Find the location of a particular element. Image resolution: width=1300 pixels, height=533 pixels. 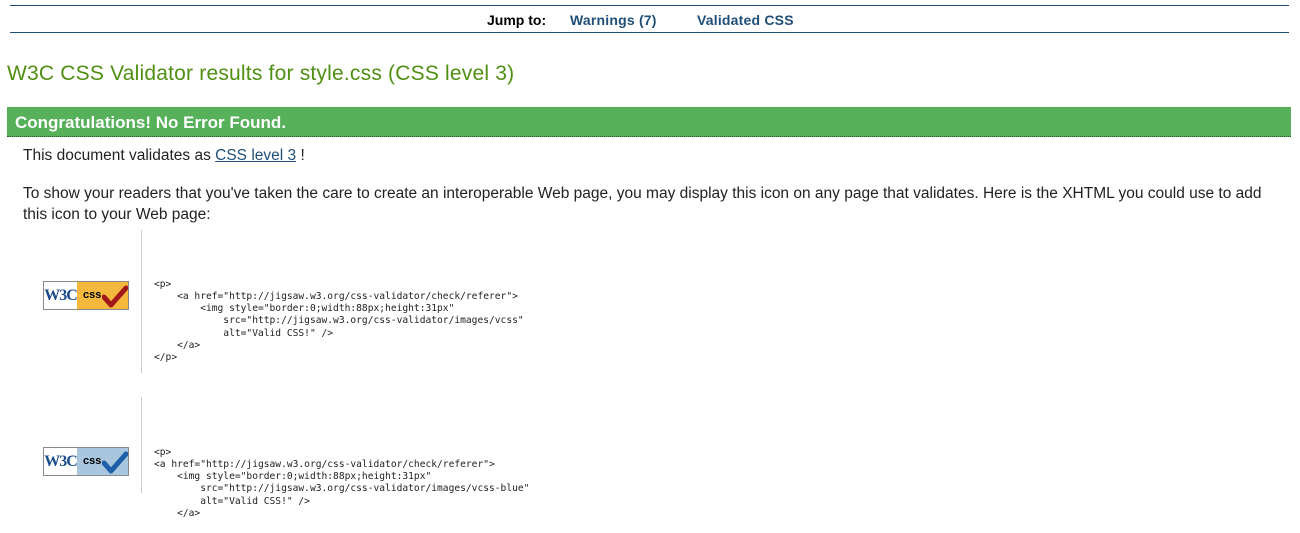

jump-navigation: Jump to: Warnings (7) Validated CSS is located at coordinates (649, 19).